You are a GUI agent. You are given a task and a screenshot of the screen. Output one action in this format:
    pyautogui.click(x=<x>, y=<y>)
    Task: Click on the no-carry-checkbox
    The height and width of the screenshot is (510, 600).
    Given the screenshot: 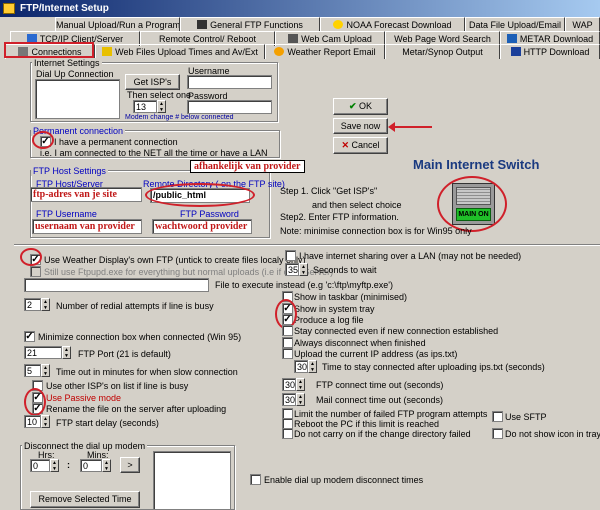 What is the action you would take?
    pyautogui.click(x=287, y=433)
    